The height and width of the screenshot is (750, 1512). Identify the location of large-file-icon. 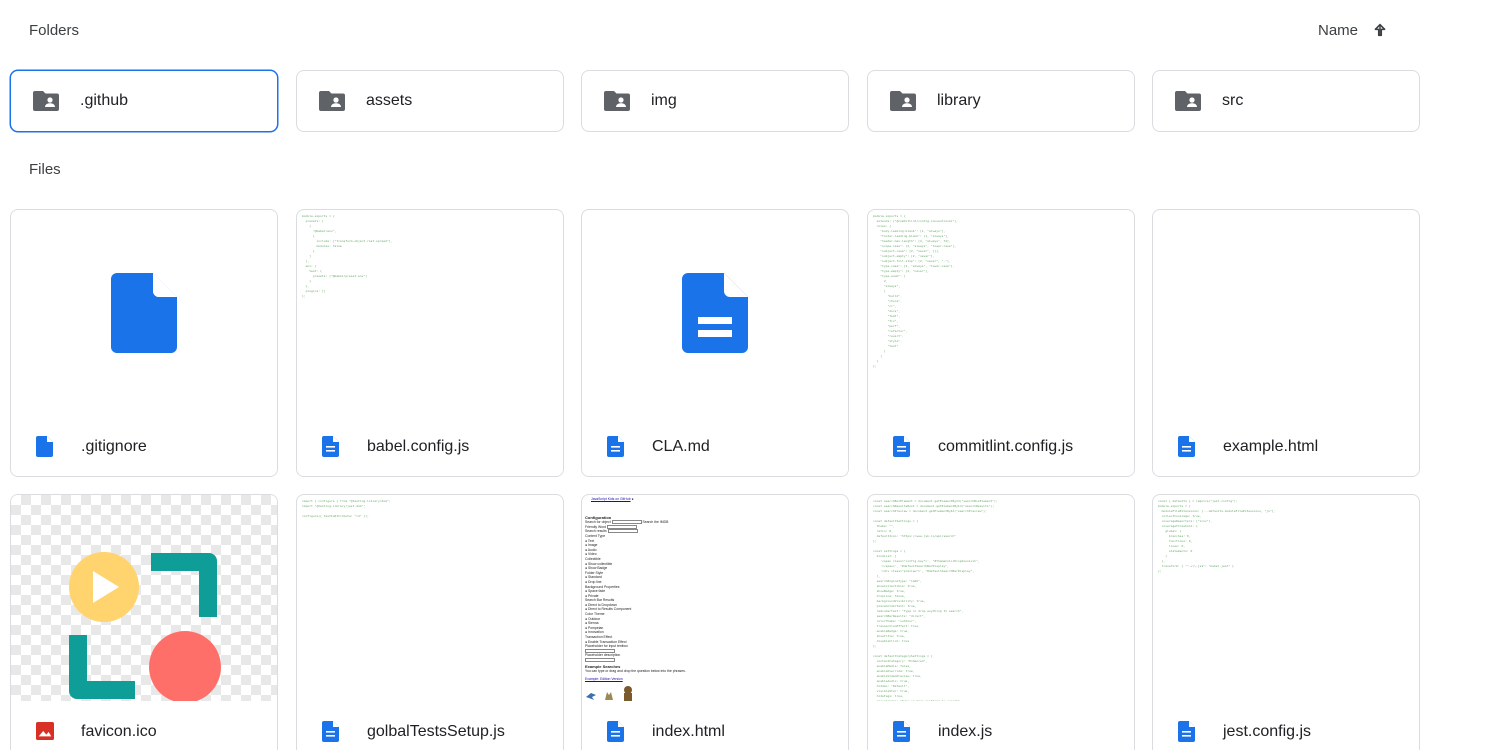
(144, 313).